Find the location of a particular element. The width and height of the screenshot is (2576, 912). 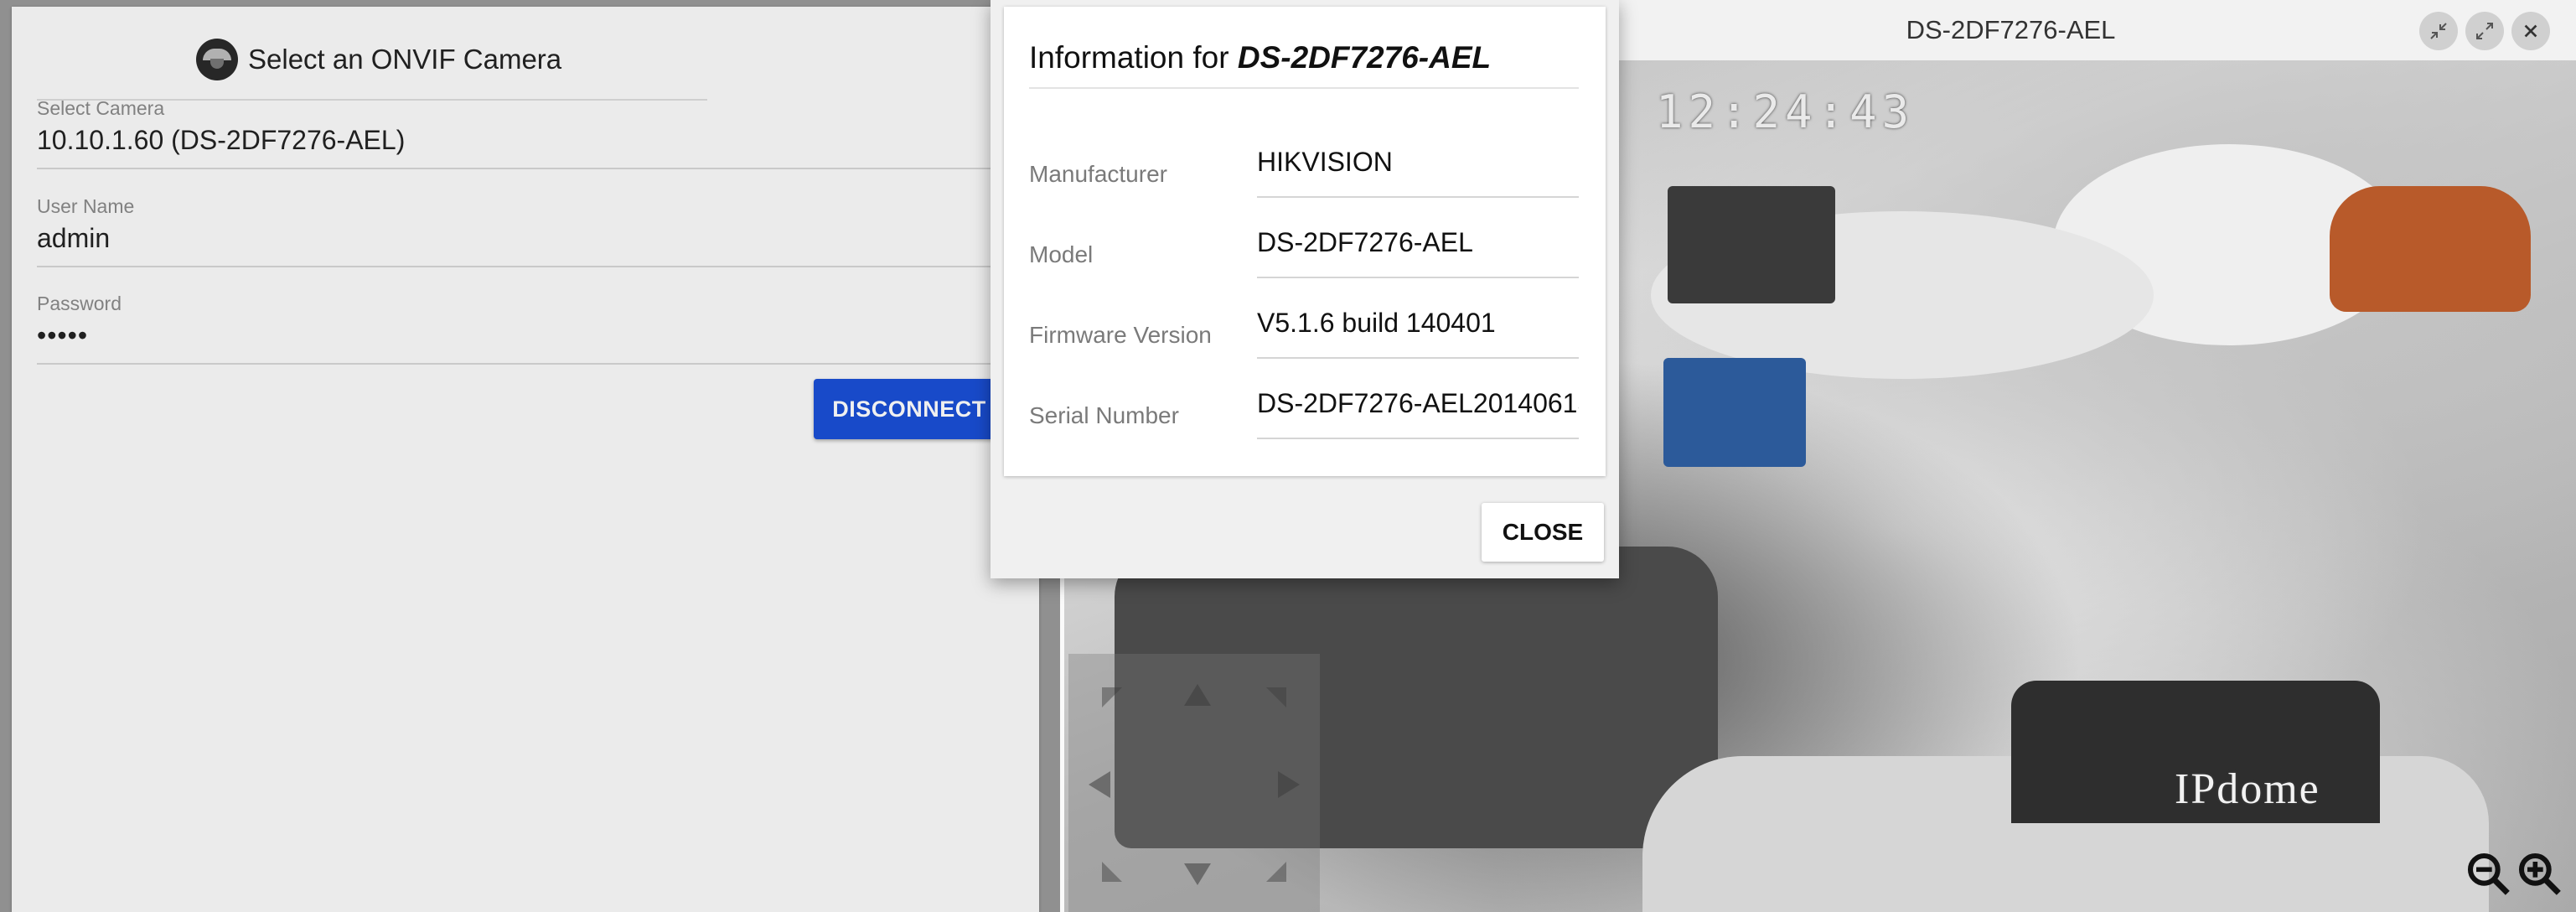

ptz-down-left-icon is located at coordinates (1112, 872).